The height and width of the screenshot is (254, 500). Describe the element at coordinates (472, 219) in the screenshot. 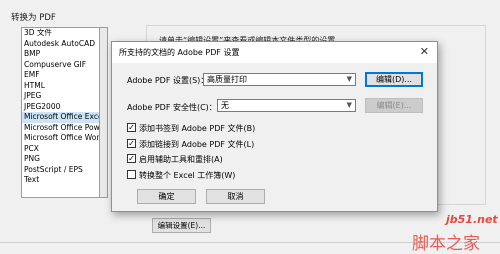

I see `watermark-site: jb51.net` at that location.